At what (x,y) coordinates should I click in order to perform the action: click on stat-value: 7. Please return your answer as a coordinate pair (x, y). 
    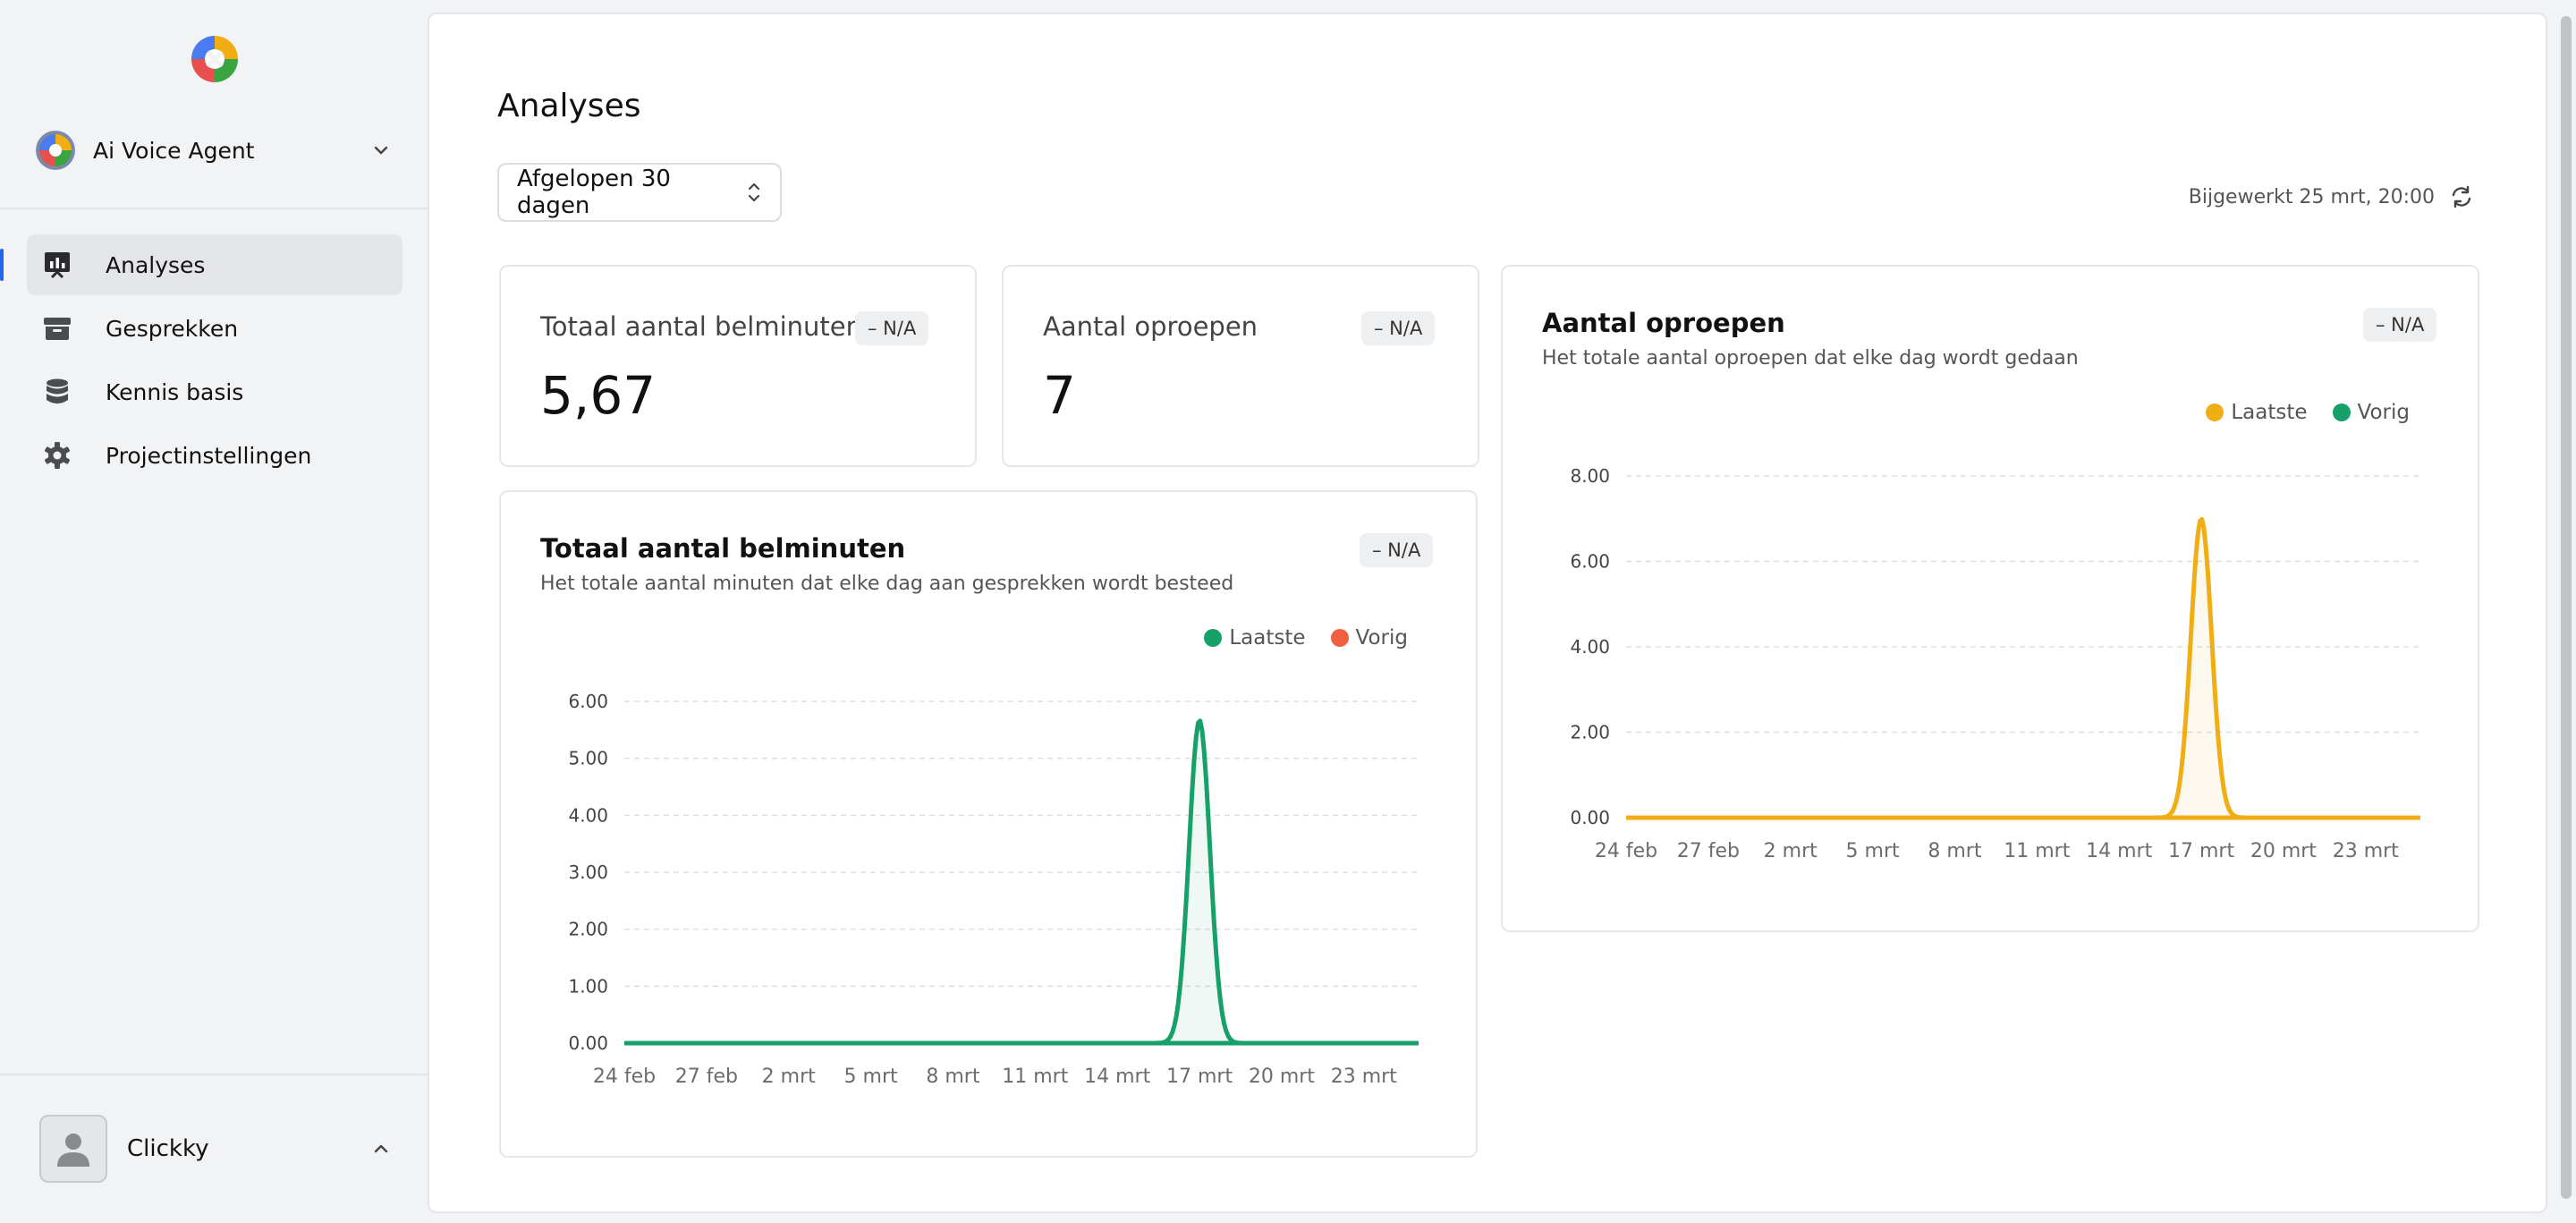
    Looking at the image, I should click on (1059, 395).